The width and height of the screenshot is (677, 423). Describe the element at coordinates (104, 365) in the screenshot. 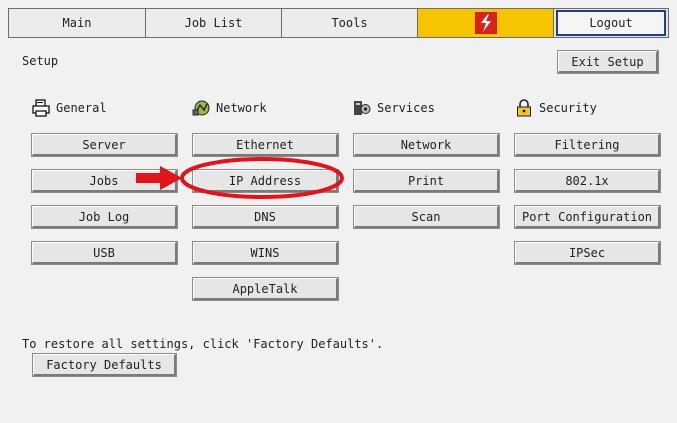

I see `factory-defaults-button: Factory Defaults` at that location.